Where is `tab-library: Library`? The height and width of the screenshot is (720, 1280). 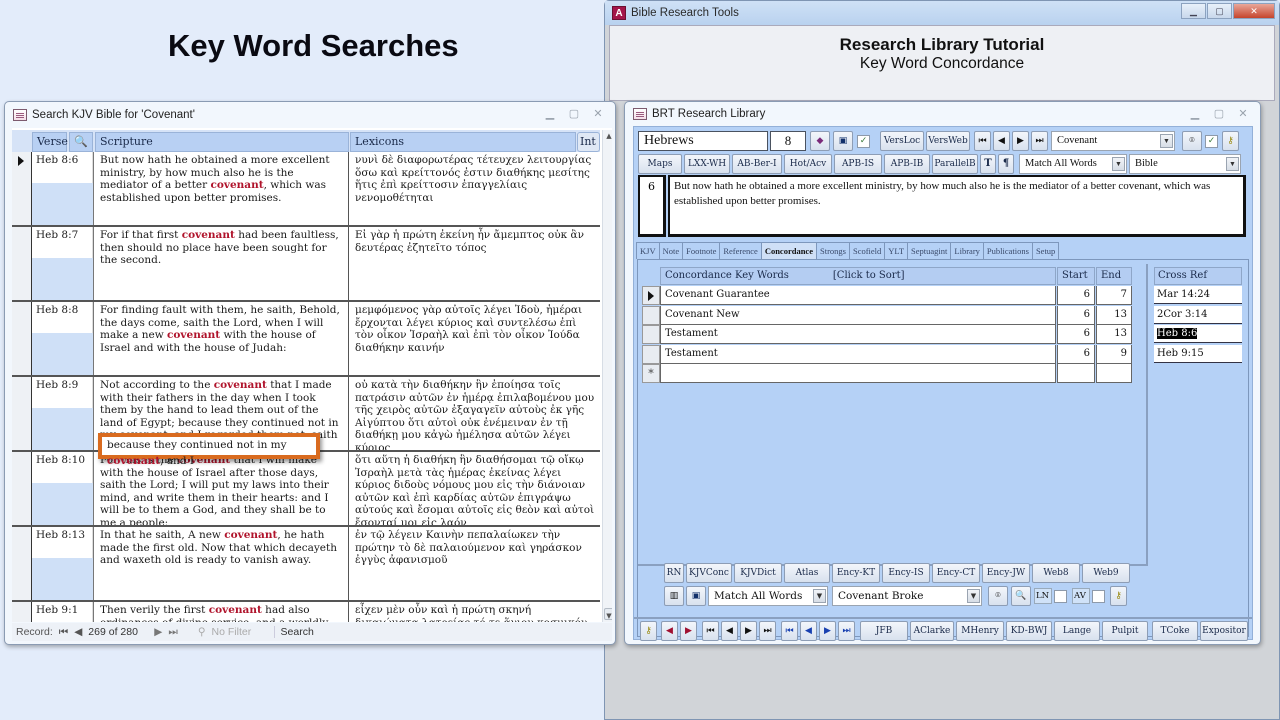
tab-library: Library is located at coordinates (967, 250).